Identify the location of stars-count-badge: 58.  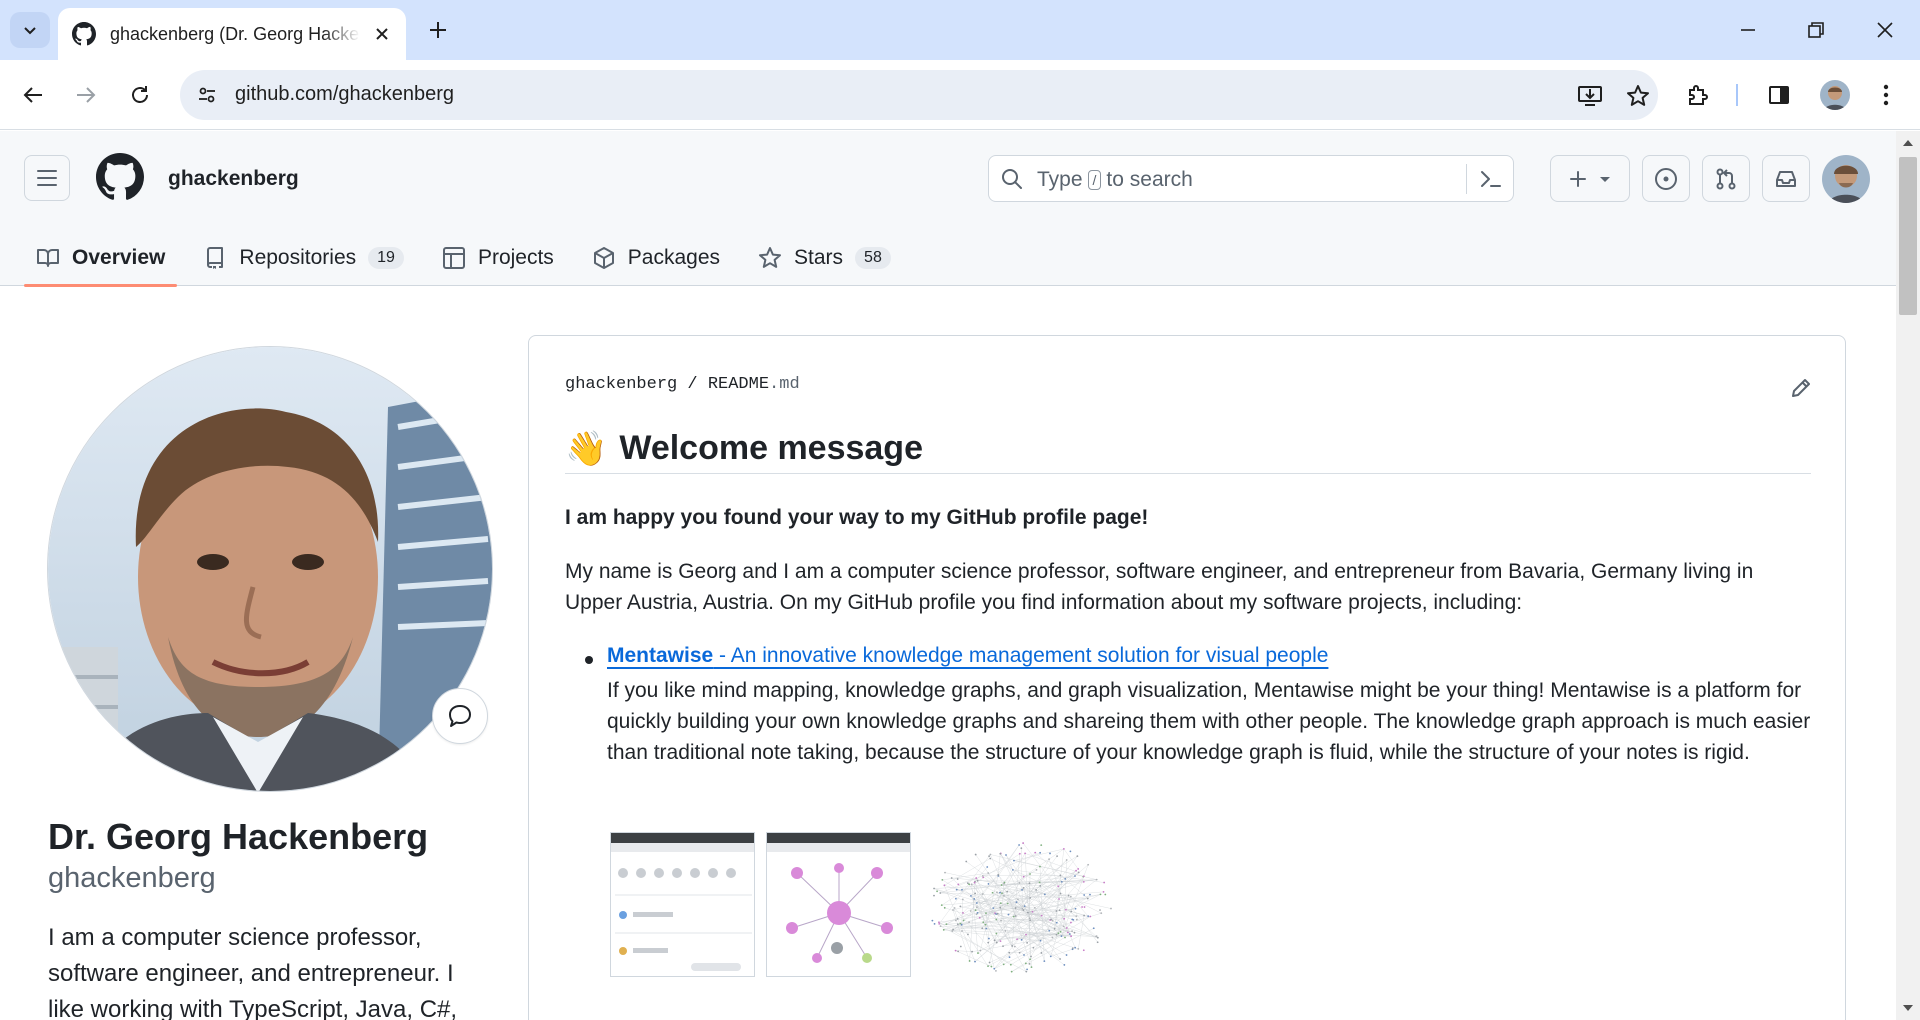
(873, 257).